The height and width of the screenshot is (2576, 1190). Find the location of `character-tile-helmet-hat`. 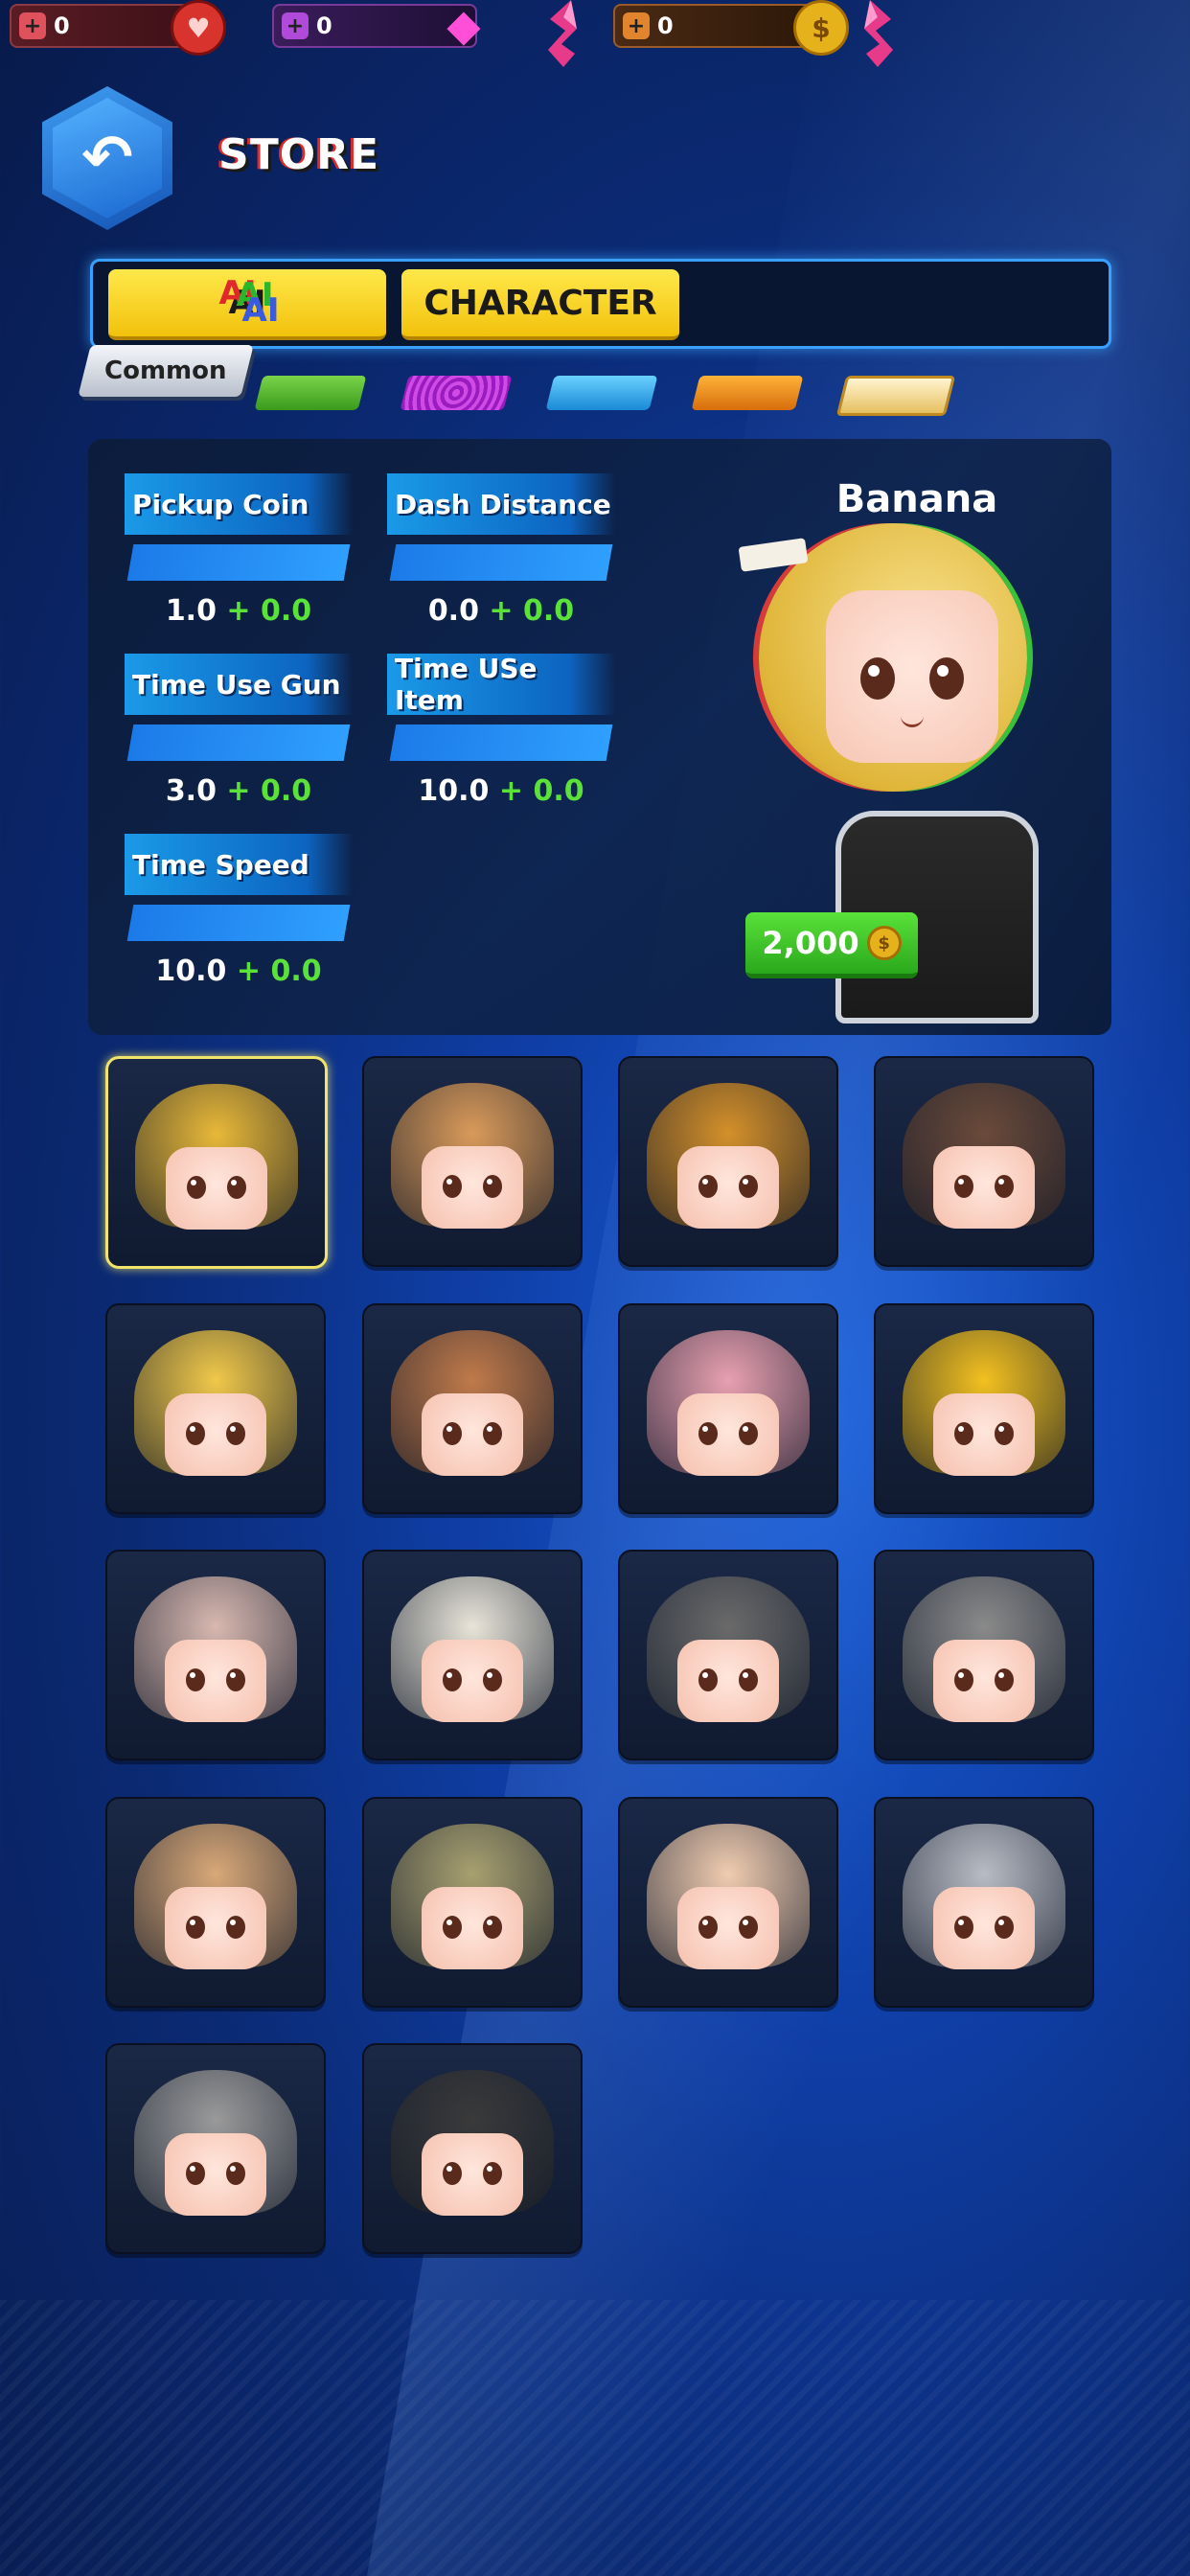

character-tile-helmet-hat is located at coordinates (473, 1655).